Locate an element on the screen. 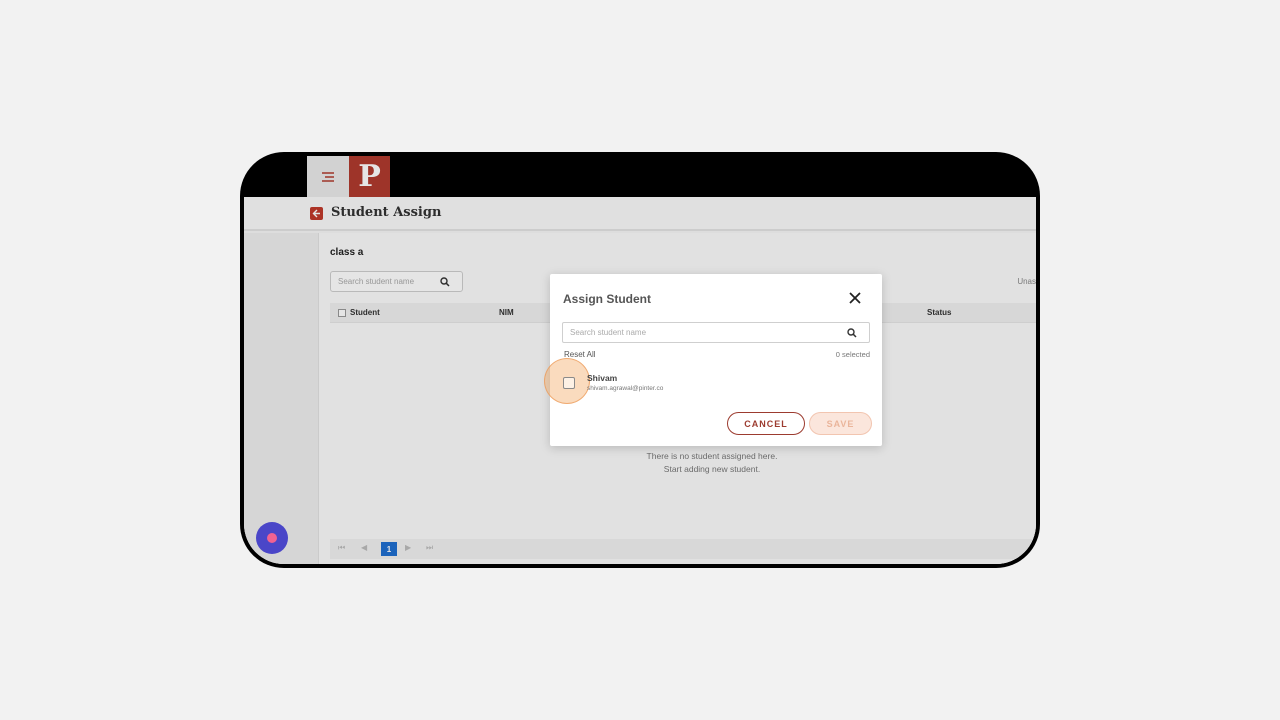 This screenshot has height=720, width=1280. record-icon is located at coordinates (272, 538).